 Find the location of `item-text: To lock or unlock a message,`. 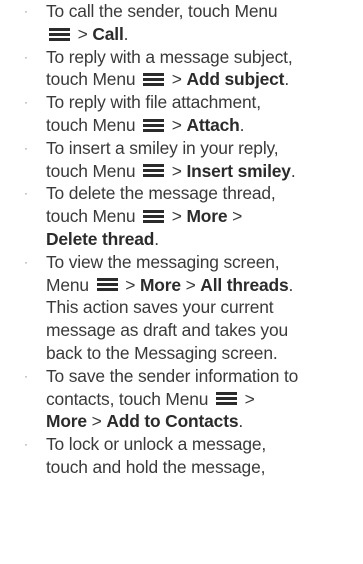

item-text: To lock or unlock a message, is located at coordinates (156, 444).